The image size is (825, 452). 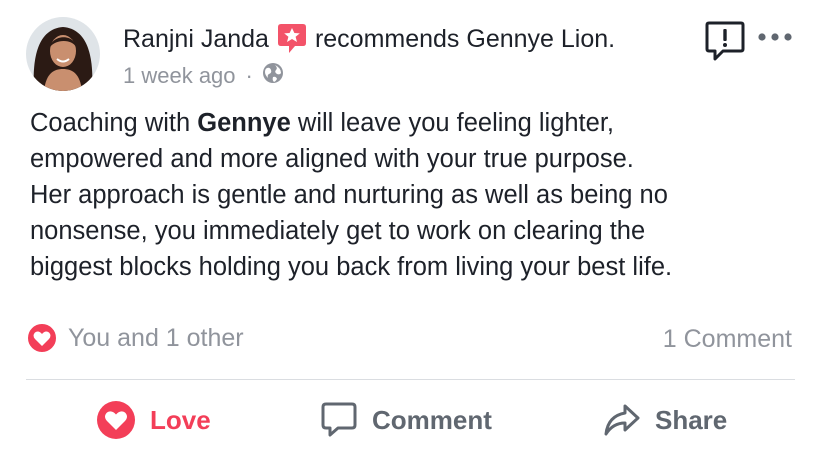 I want to click on comment-icon, so click(x=339, y=419).